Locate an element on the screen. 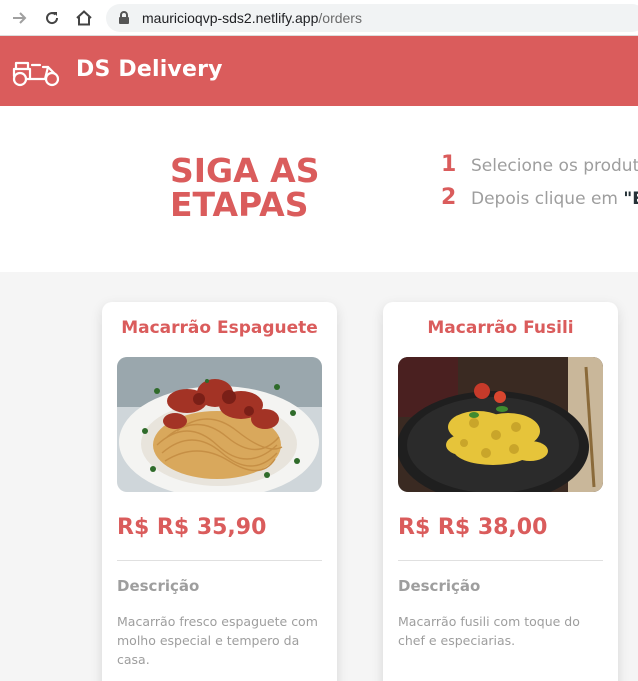 The image size is (638, 681). step-number: 2 is located at coordinates (449, 197).